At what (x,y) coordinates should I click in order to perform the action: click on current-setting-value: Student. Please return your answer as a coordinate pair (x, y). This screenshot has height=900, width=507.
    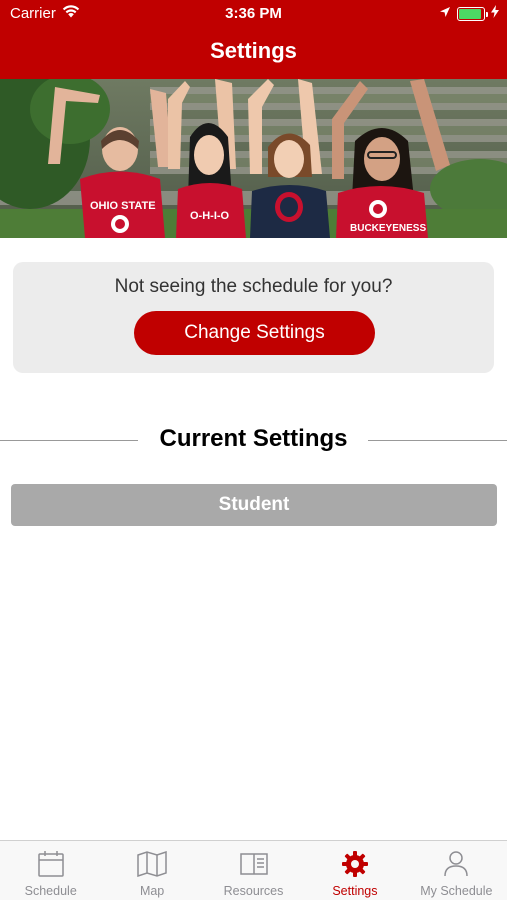
    Looking at the image, I should click on (254, 505).